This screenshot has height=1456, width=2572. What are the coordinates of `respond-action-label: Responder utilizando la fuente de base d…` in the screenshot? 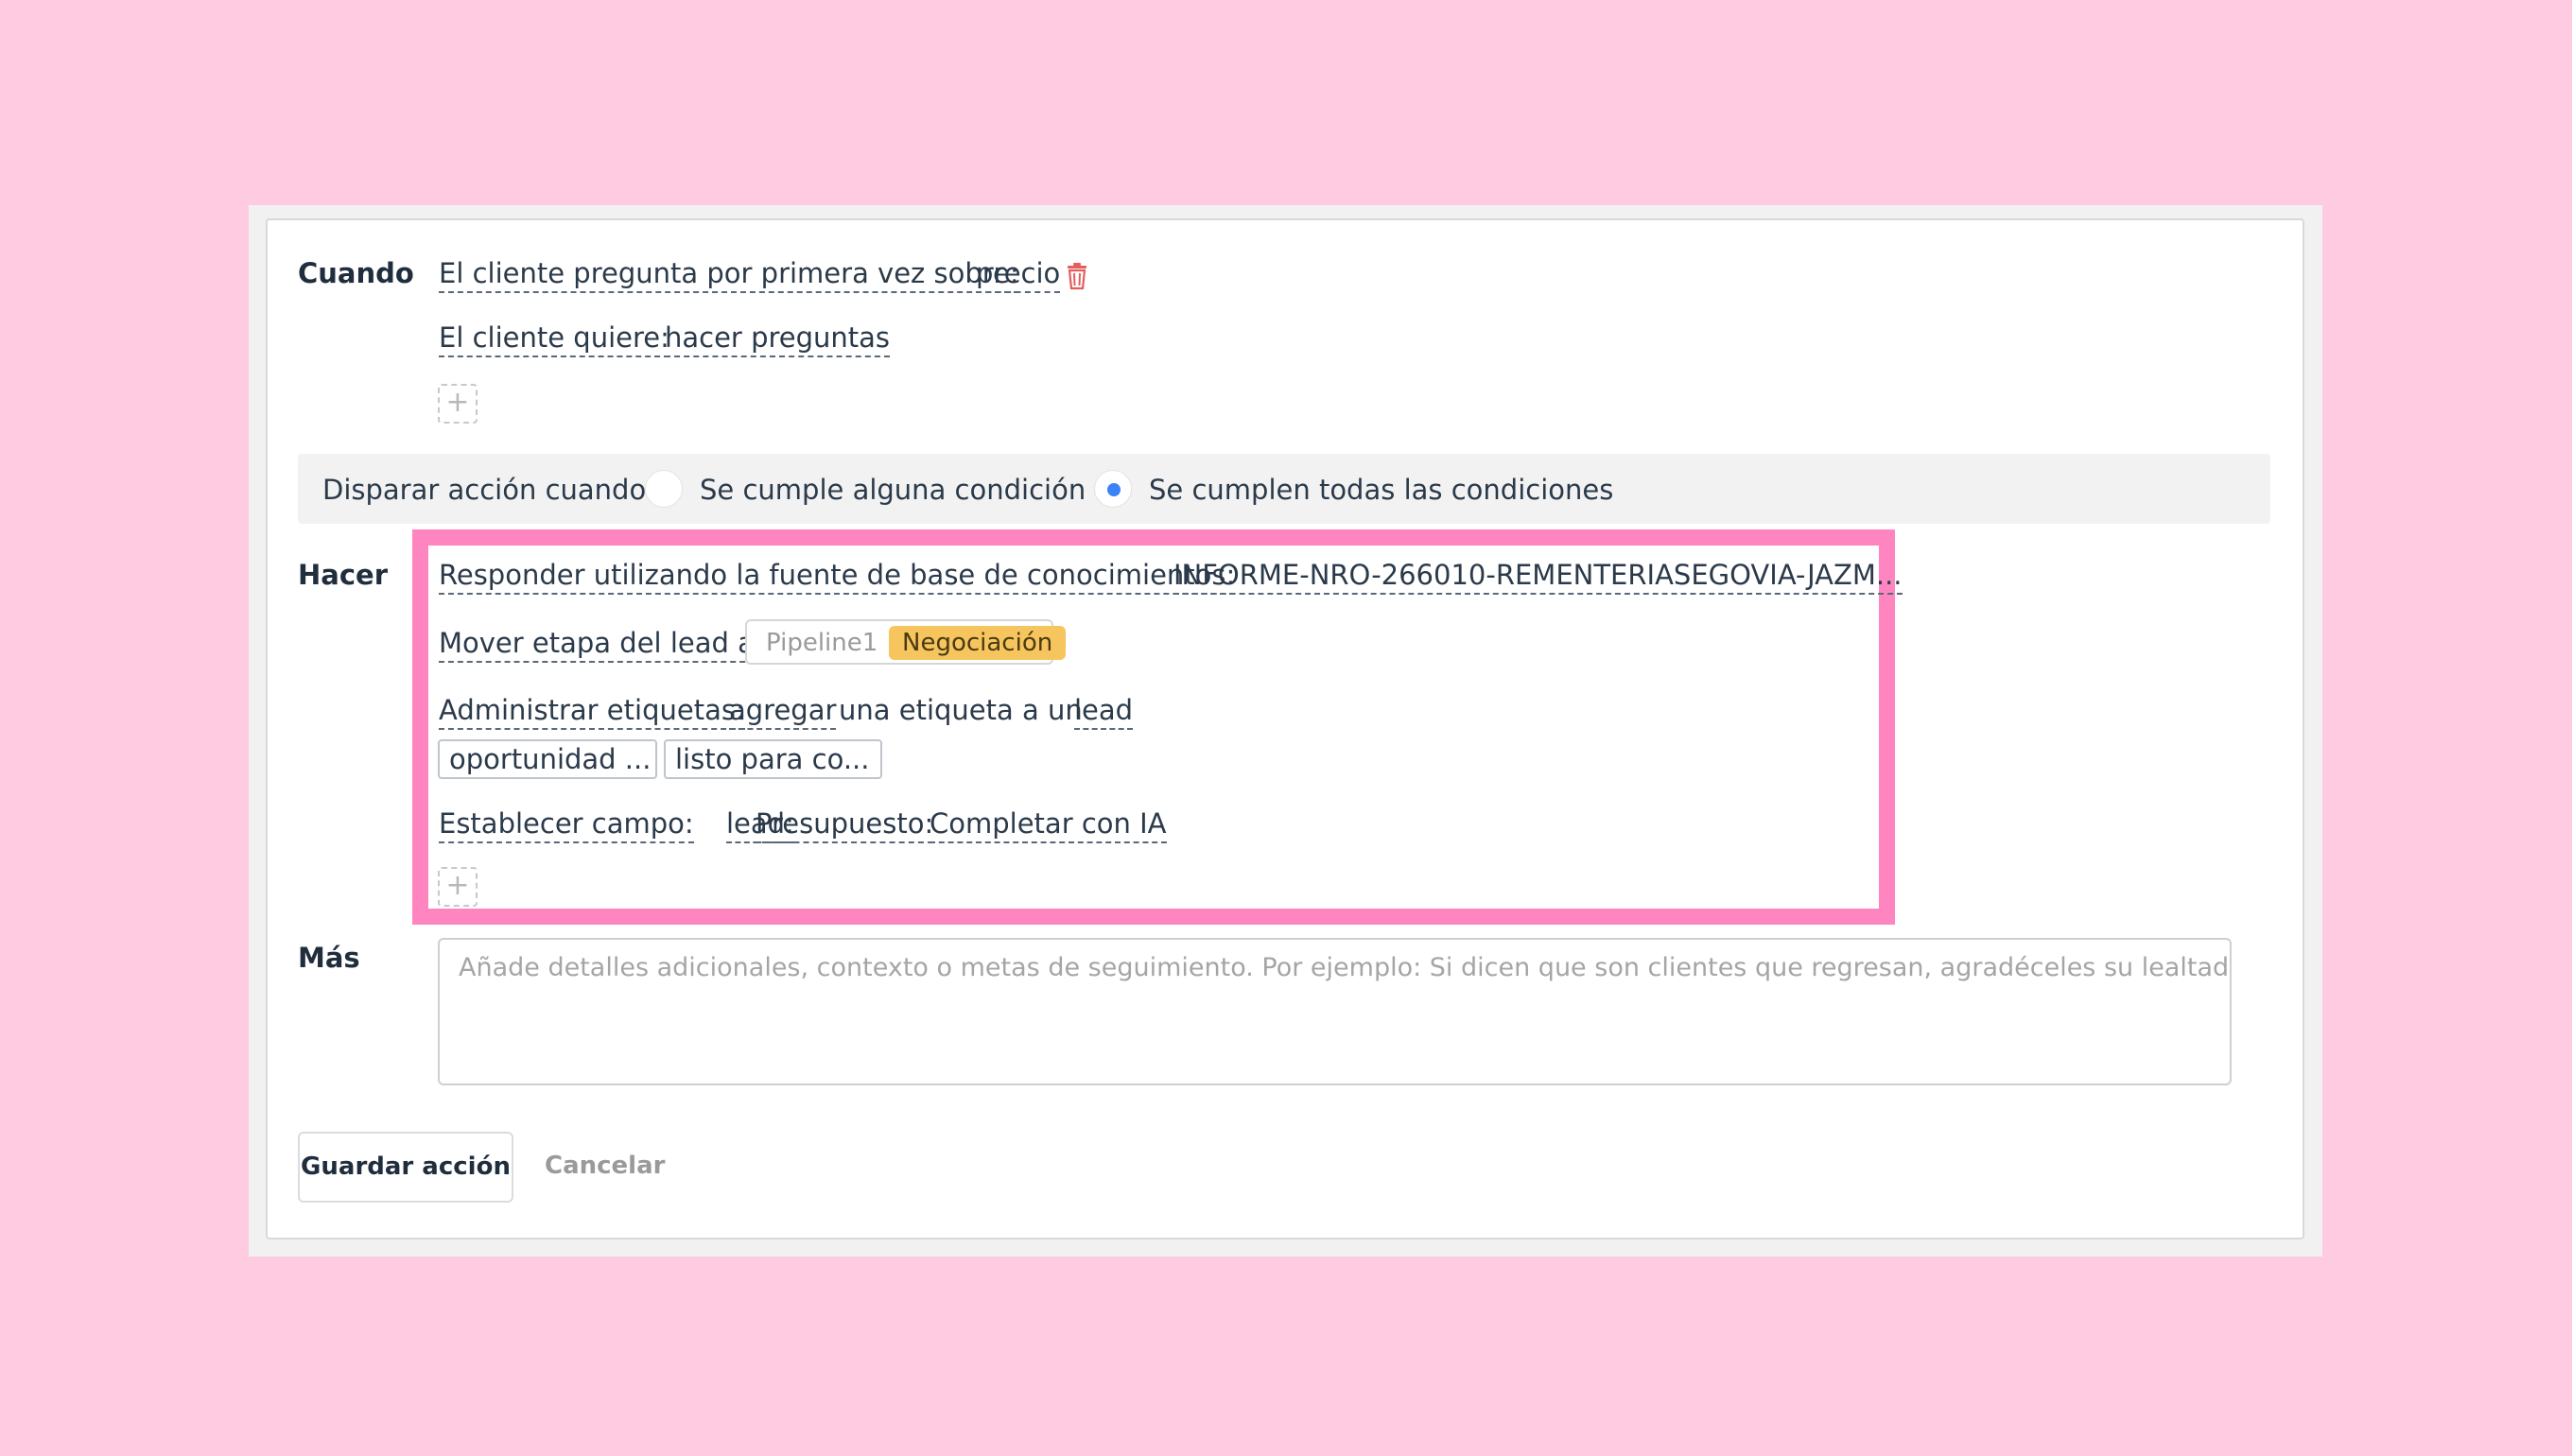 It's located at (837, 577).